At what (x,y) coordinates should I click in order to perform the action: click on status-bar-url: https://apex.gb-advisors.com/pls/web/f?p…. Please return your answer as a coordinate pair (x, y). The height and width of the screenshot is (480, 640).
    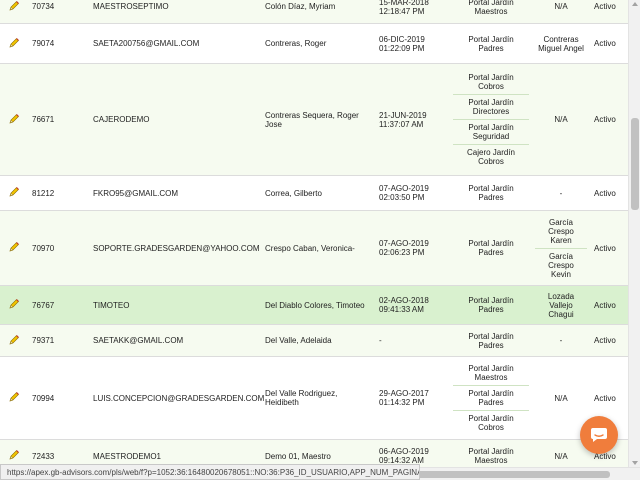
    Looking at the image, I should click on (210, 472).